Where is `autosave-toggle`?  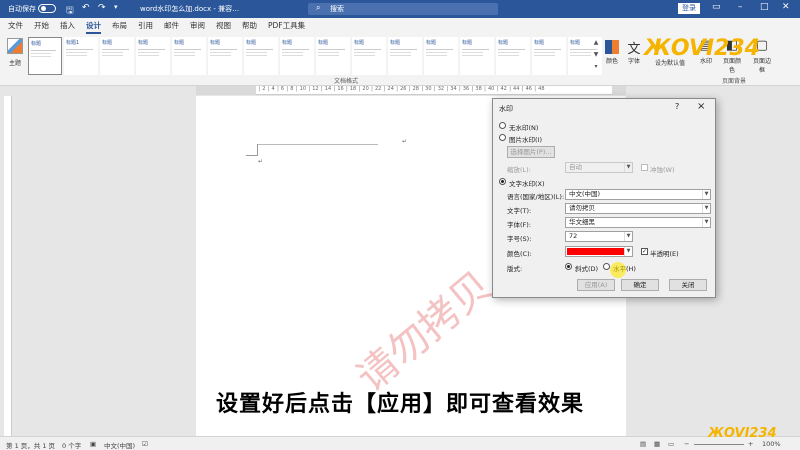 autosave-toggle is located at coordinates (47, 8).